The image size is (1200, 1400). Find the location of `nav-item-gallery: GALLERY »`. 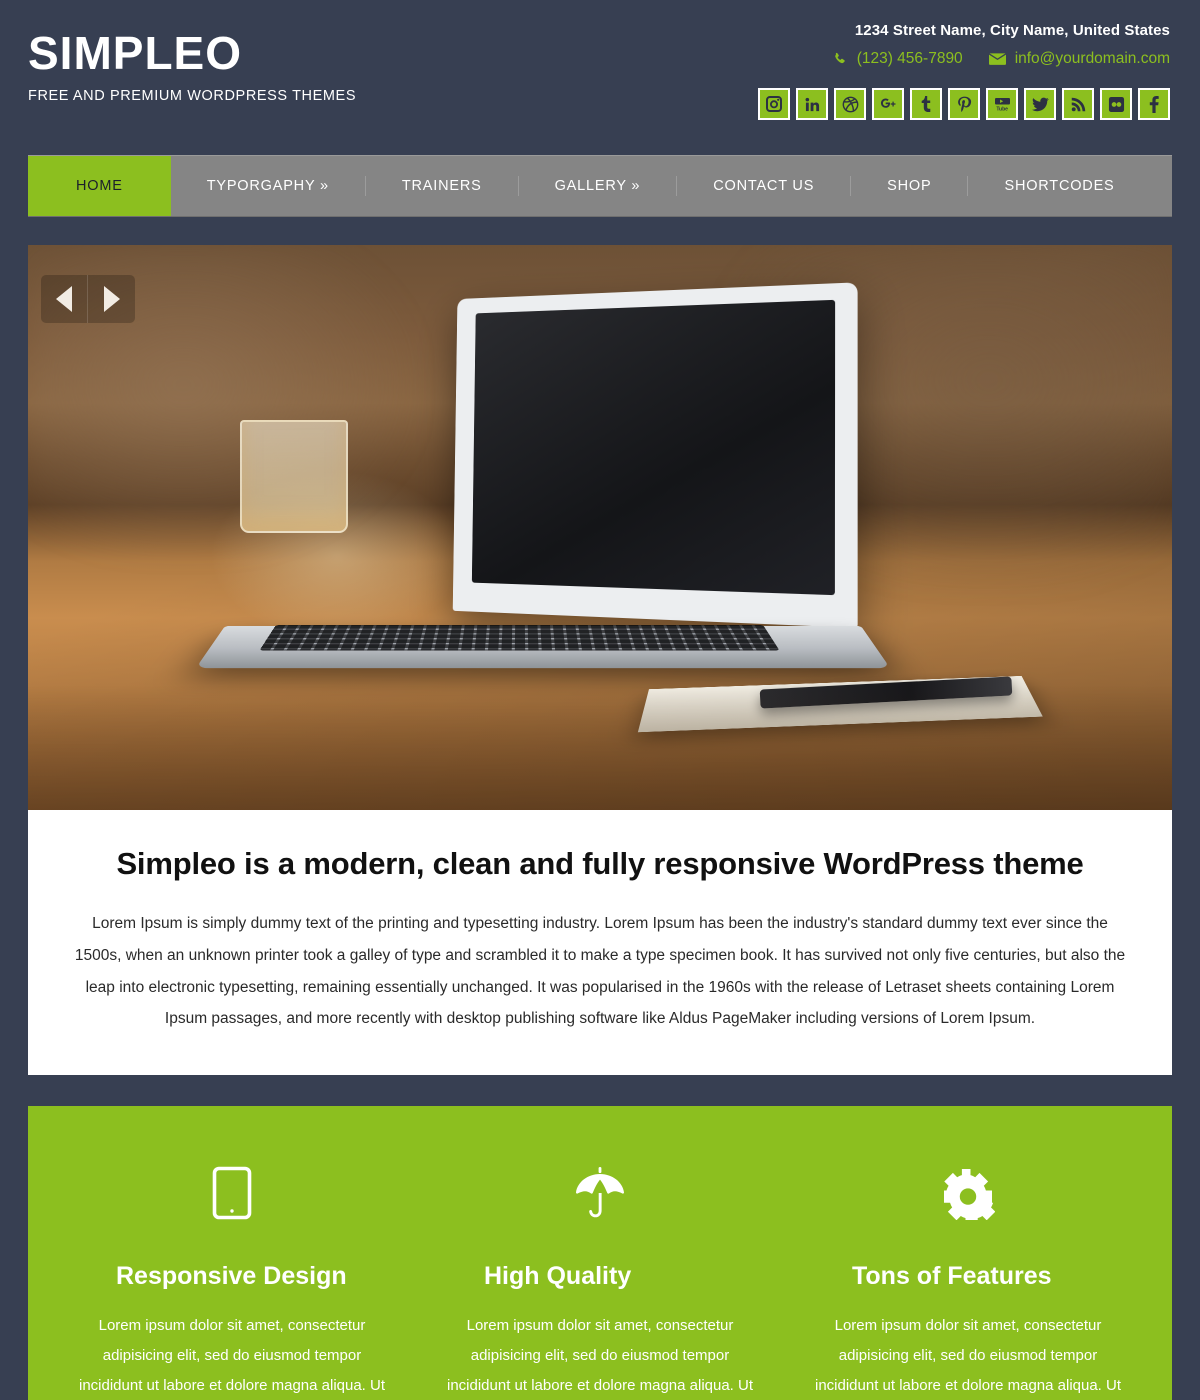

nav-item-gallery: GALLERY » is located at coordinates (598, 186).